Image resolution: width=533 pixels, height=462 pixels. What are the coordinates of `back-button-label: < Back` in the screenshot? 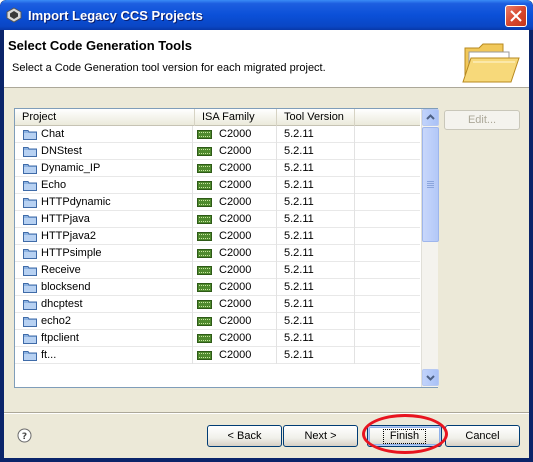 It's located at (244, 436).